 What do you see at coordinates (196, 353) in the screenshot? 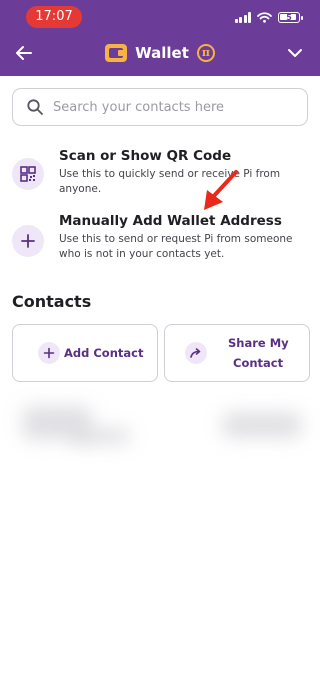
I see `share-icon` at bounding box center [196, 353].